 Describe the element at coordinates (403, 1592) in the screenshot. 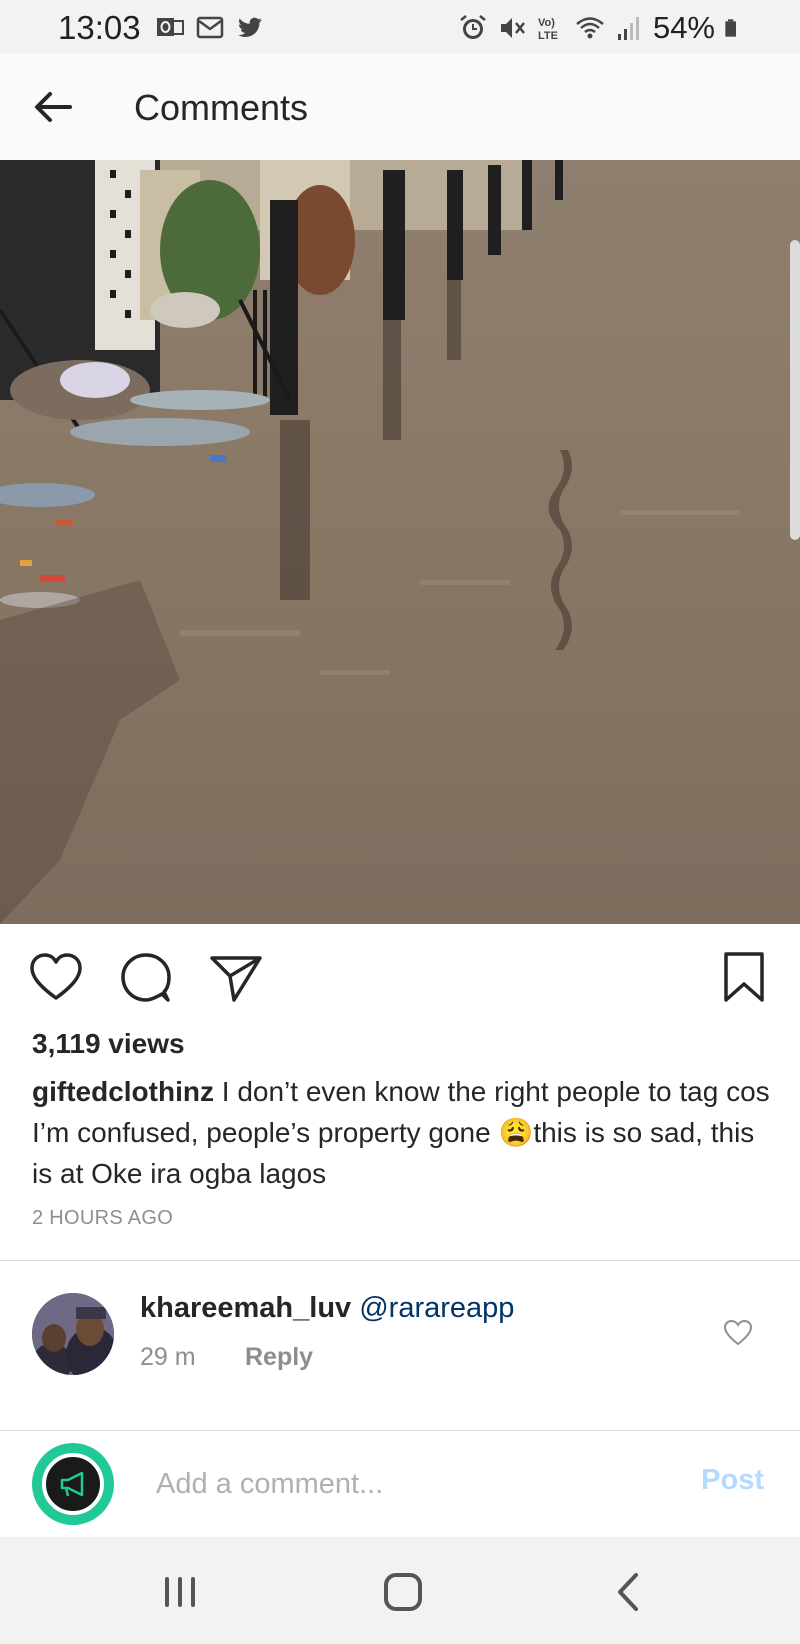

I see `home-icon` at that location.